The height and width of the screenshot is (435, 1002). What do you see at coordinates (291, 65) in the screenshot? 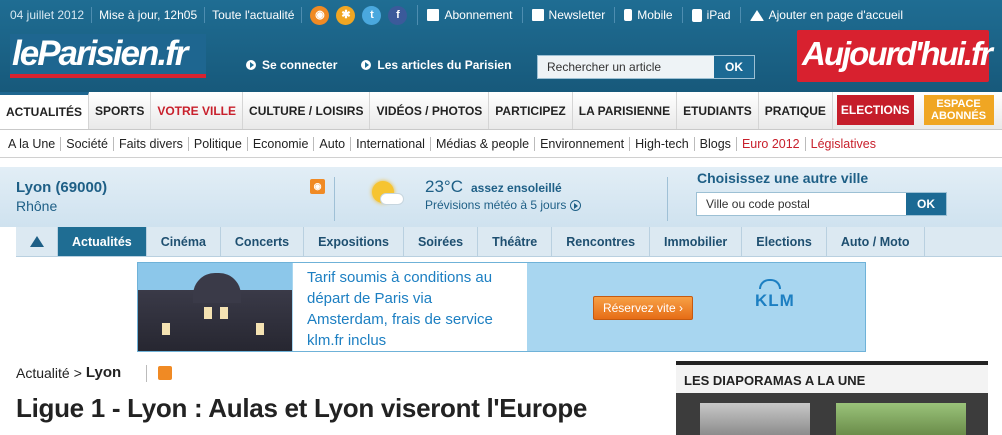
I see `login-link: Se connecter` at bounding box center [291, 65].